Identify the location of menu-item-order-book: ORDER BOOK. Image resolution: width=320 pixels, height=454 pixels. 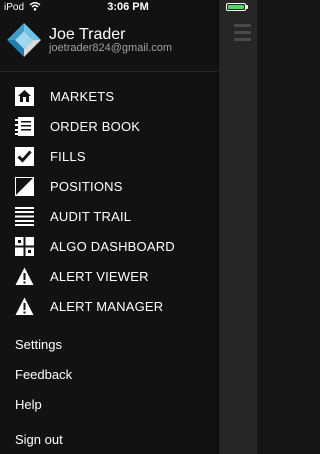
(109, 126).